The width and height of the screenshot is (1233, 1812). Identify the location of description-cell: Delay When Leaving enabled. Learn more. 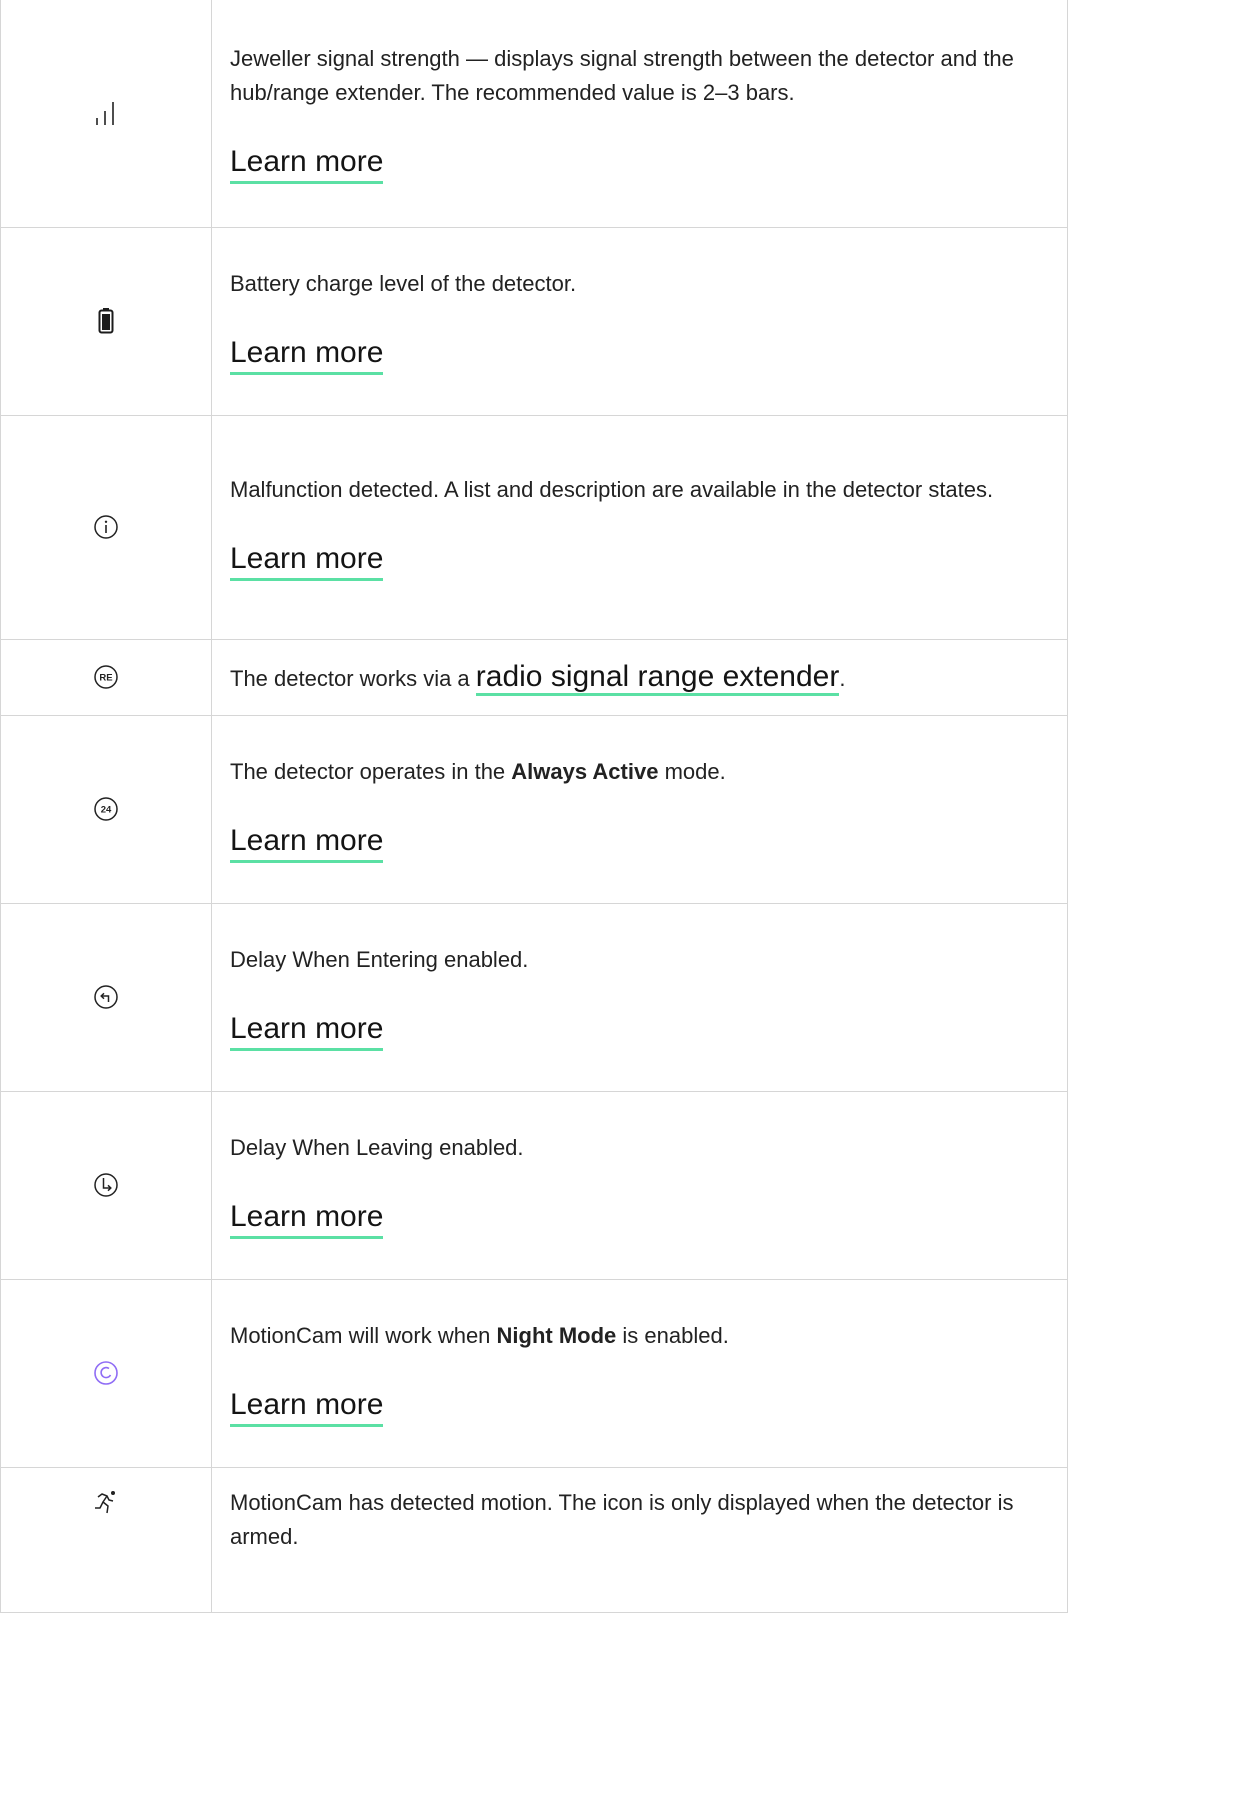
(639, 1185).